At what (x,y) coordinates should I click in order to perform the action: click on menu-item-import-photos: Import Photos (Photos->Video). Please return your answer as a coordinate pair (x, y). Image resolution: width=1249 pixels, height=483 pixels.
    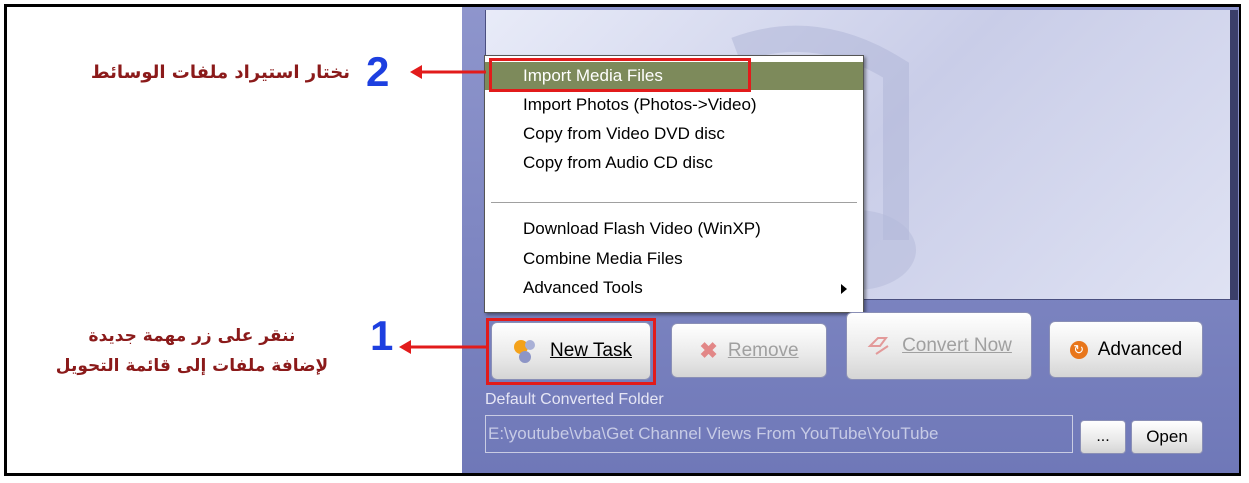
    Looking at the image, I should click on (674, 105).